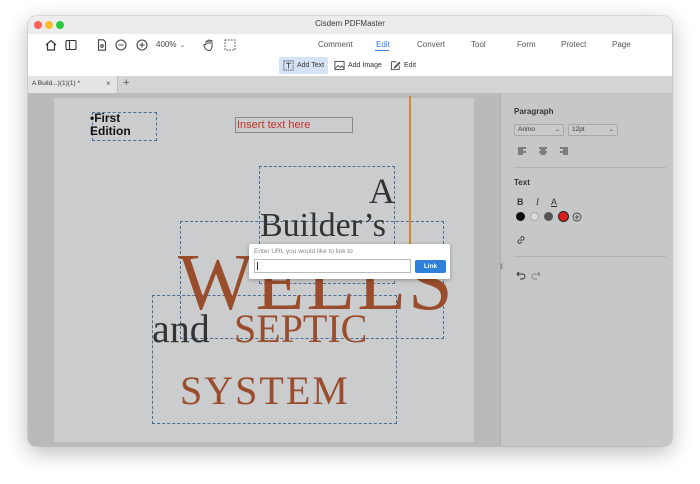 The width and height of the screenshot is (700, 484). I want to click on color-swatch-white, so click(534, 216).